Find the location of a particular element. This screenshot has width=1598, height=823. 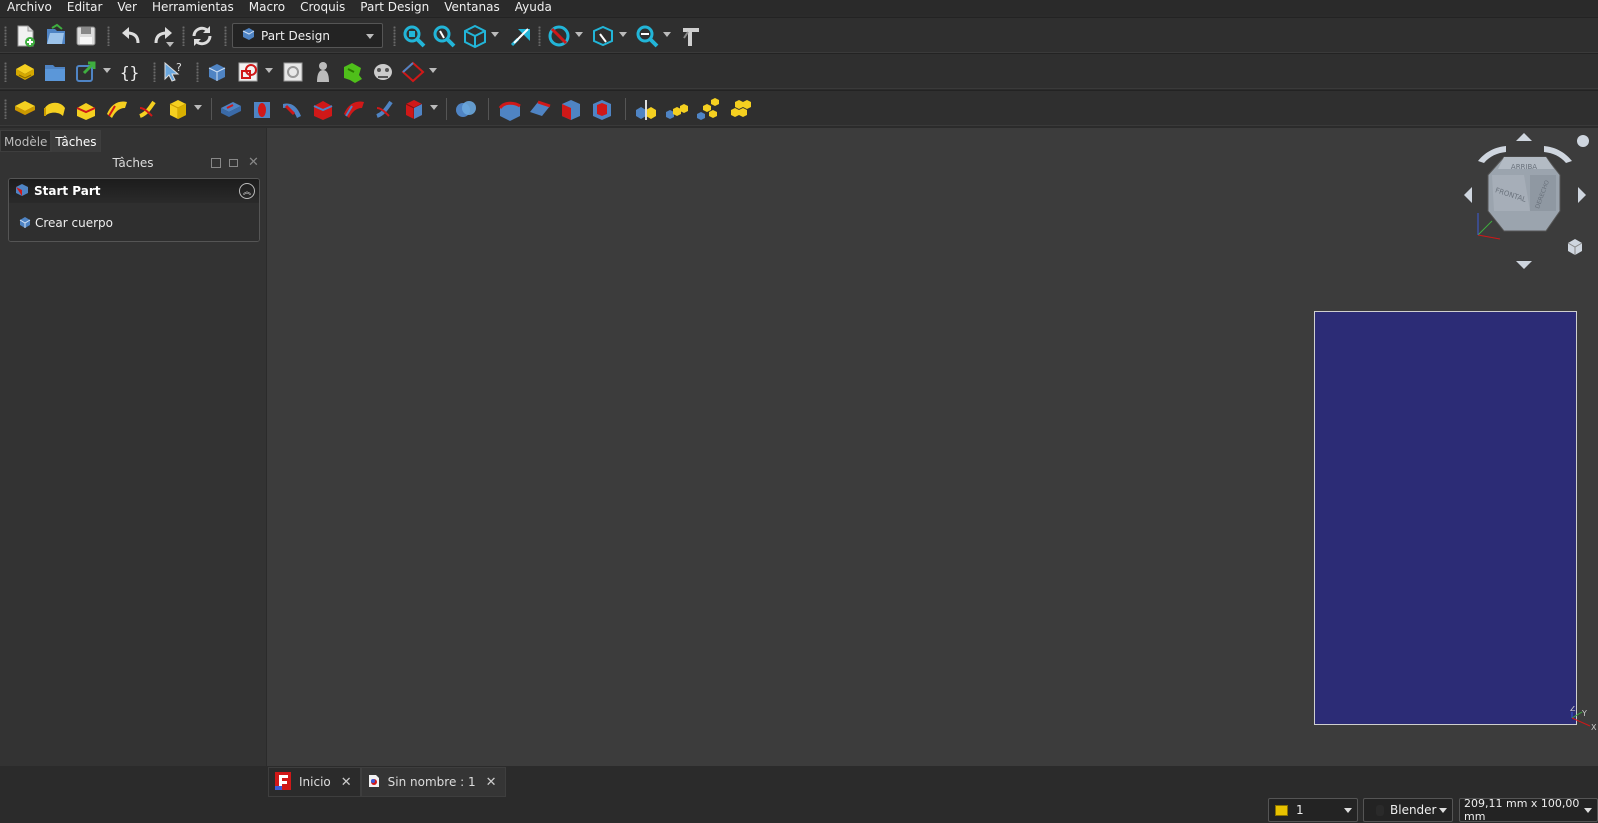

close-icon: ✕ is located at coordinates (253, 163).